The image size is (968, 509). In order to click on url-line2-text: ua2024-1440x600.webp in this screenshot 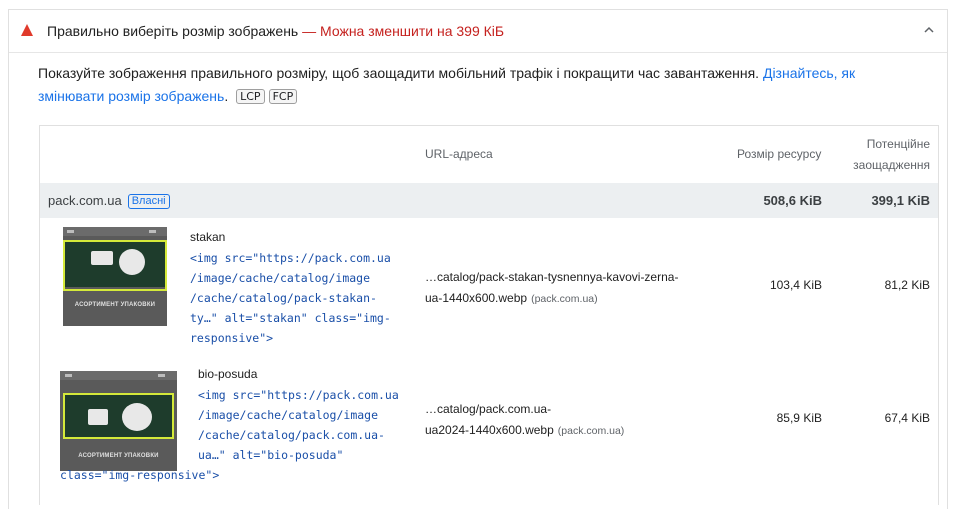, I will do `click(489, 430)`.